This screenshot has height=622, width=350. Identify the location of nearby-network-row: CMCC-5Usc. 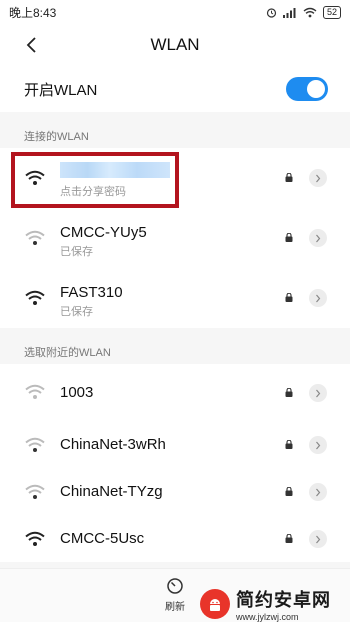
(175, 538).